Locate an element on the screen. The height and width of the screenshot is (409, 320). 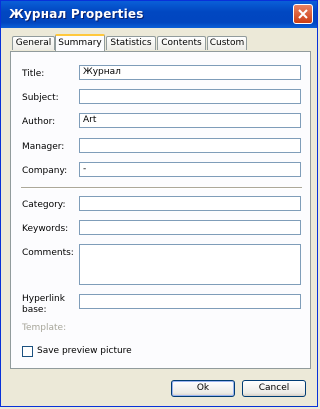
tab-summary: Summary is located at coordinates (80, 42).